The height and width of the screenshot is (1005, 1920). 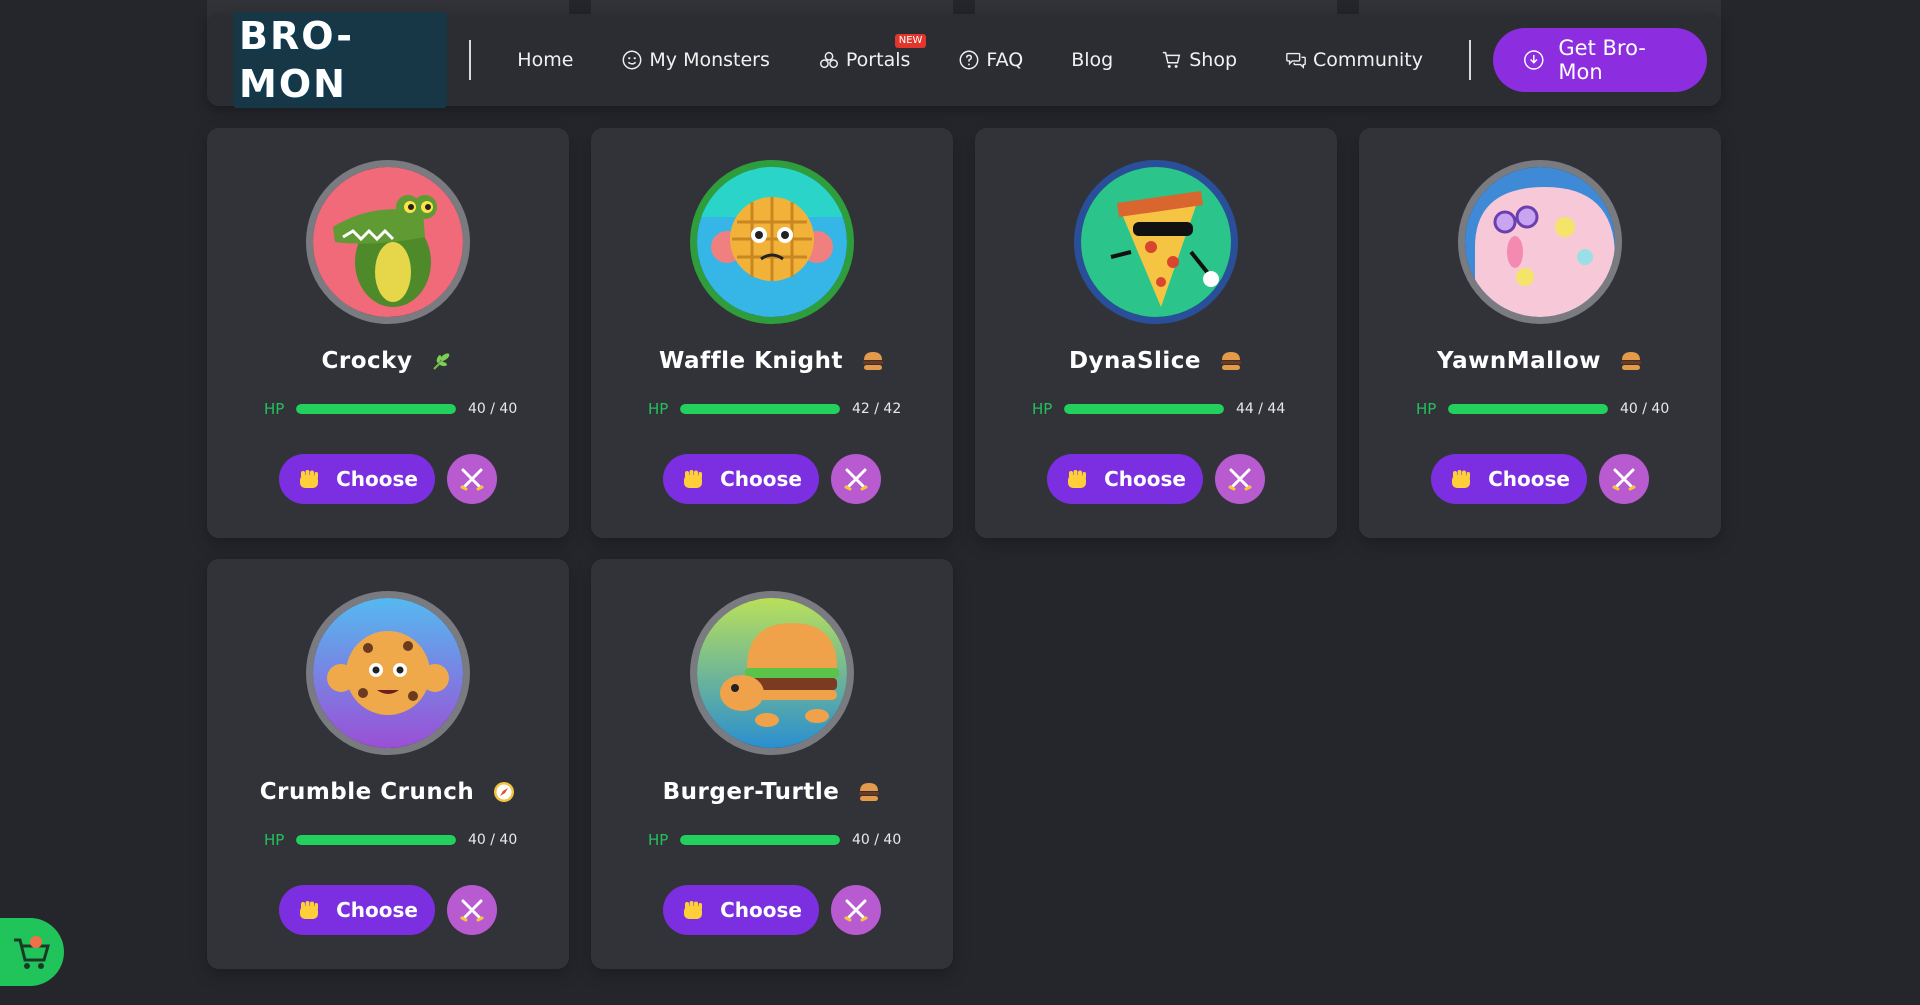 I want to click on nav-item-label: FAQ, so click(x=1005, y=60).